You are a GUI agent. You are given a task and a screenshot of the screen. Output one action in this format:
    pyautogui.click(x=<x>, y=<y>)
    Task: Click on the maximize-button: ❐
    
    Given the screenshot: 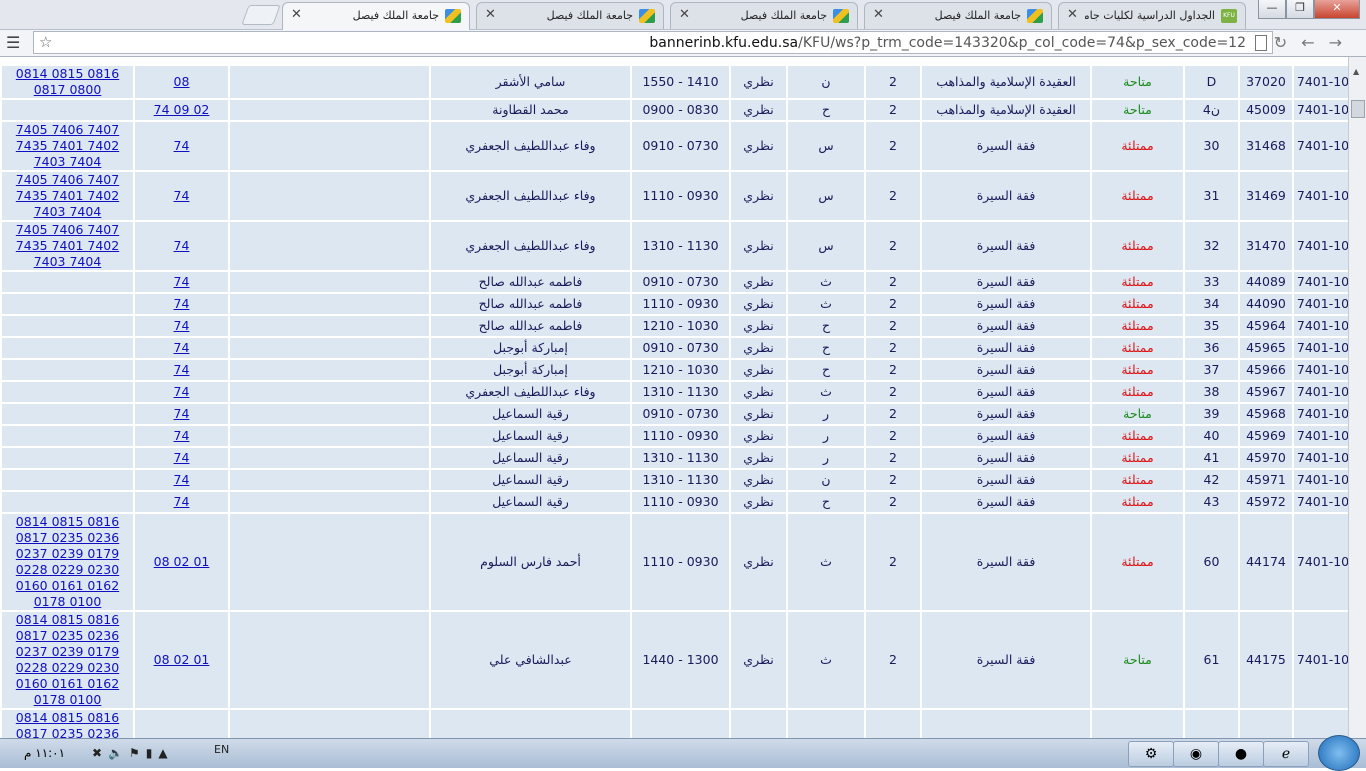 What is the action you would take?
    pyautogui.click(x=1300, y=9)
    